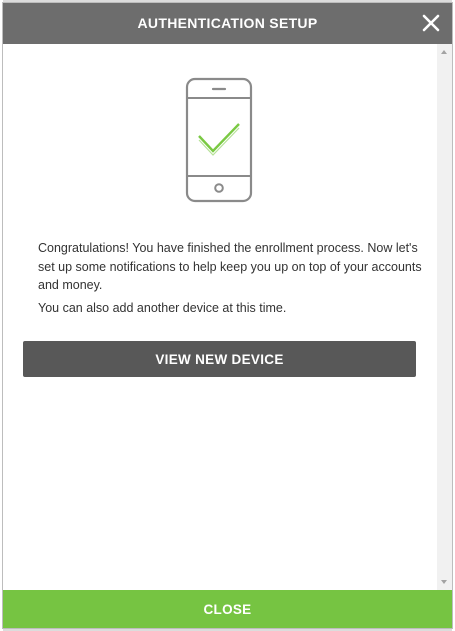 The image size is (455, 631). What do you see at coordinates (219, 140) in the screenshot?
I see `phone-check-icon` at bounding box center [219, 140].